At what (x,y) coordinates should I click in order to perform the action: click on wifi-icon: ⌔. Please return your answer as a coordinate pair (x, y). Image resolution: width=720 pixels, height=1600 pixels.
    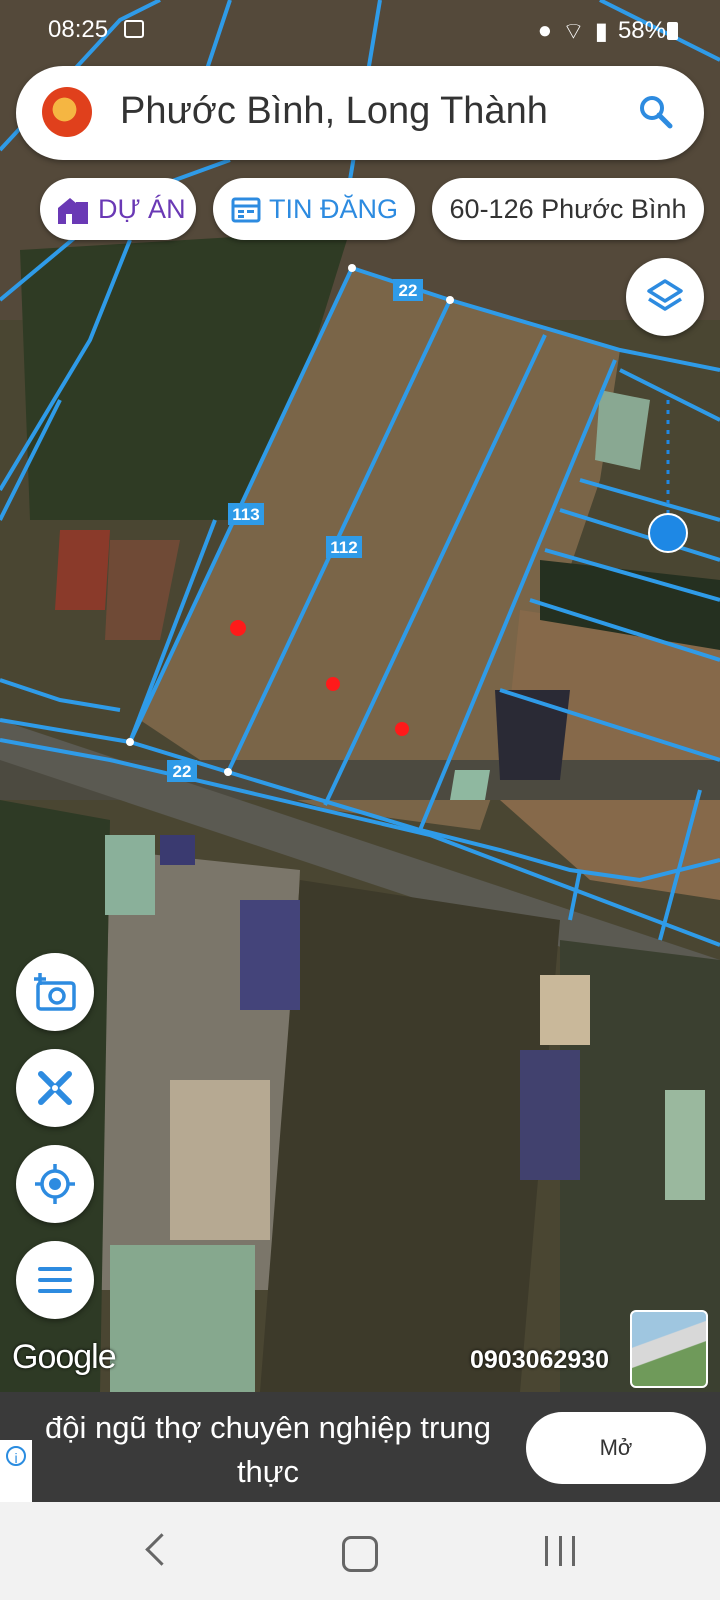
    Looking at the image, I should click on (573, 31).